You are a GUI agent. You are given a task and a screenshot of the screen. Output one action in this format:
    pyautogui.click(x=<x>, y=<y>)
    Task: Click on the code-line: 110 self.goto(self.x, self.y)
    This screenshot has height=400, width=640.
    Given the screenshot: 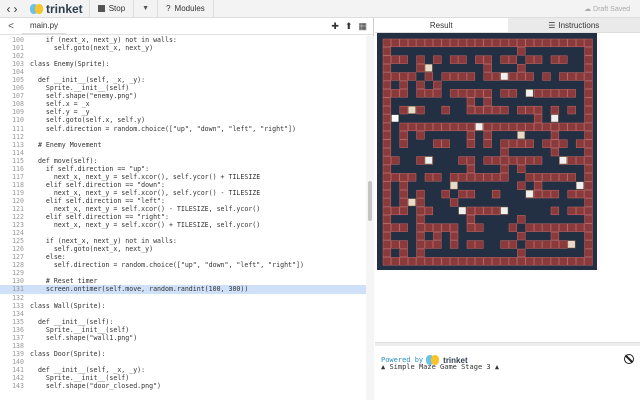 What is the action you would take?
    pyautogui.click(x=183, y=120)
    